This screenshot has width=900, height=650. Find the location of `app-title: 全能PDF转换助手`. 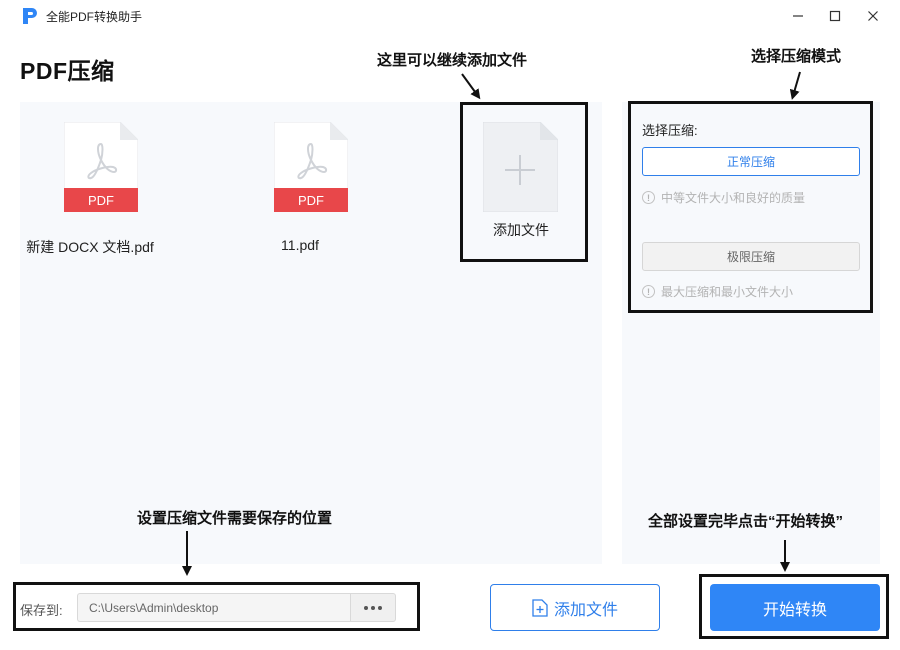

app-title: 全能PDF转换助手 is located at coordinates (94, 17).